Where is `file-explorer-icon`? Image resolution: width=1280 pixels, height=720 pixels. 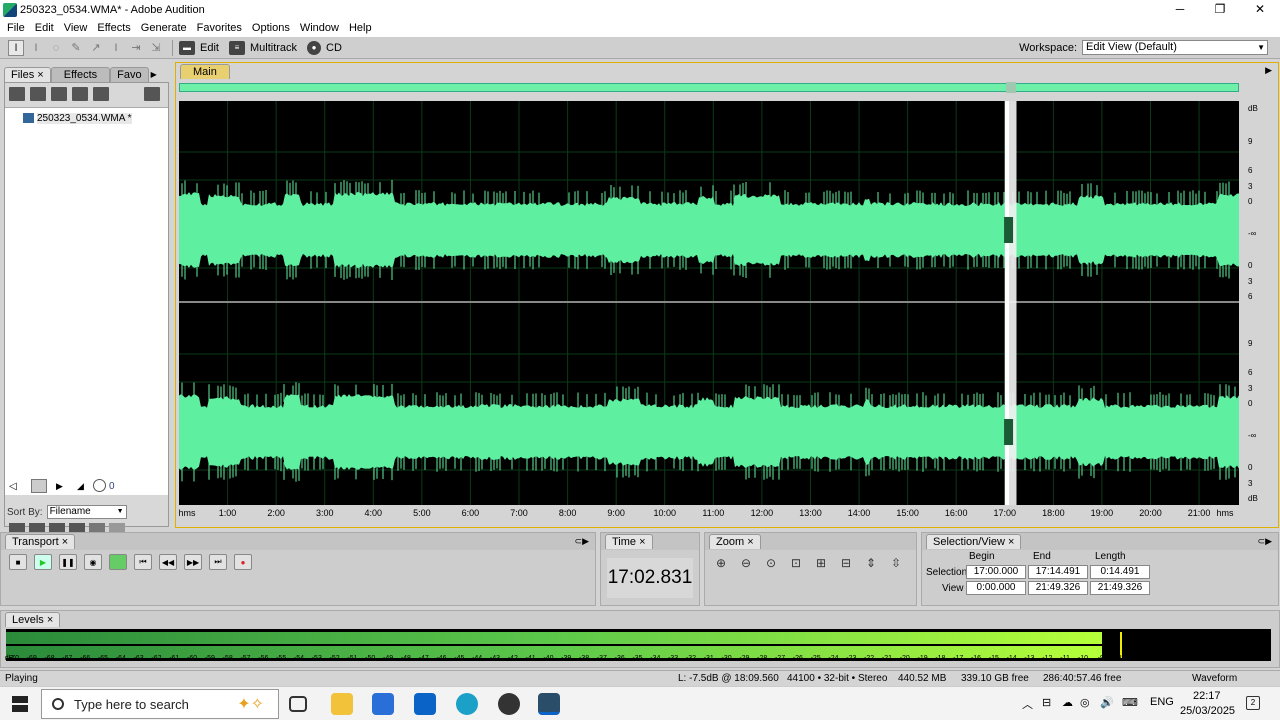 file-explorer-icon is located at coordinates (342, 704).